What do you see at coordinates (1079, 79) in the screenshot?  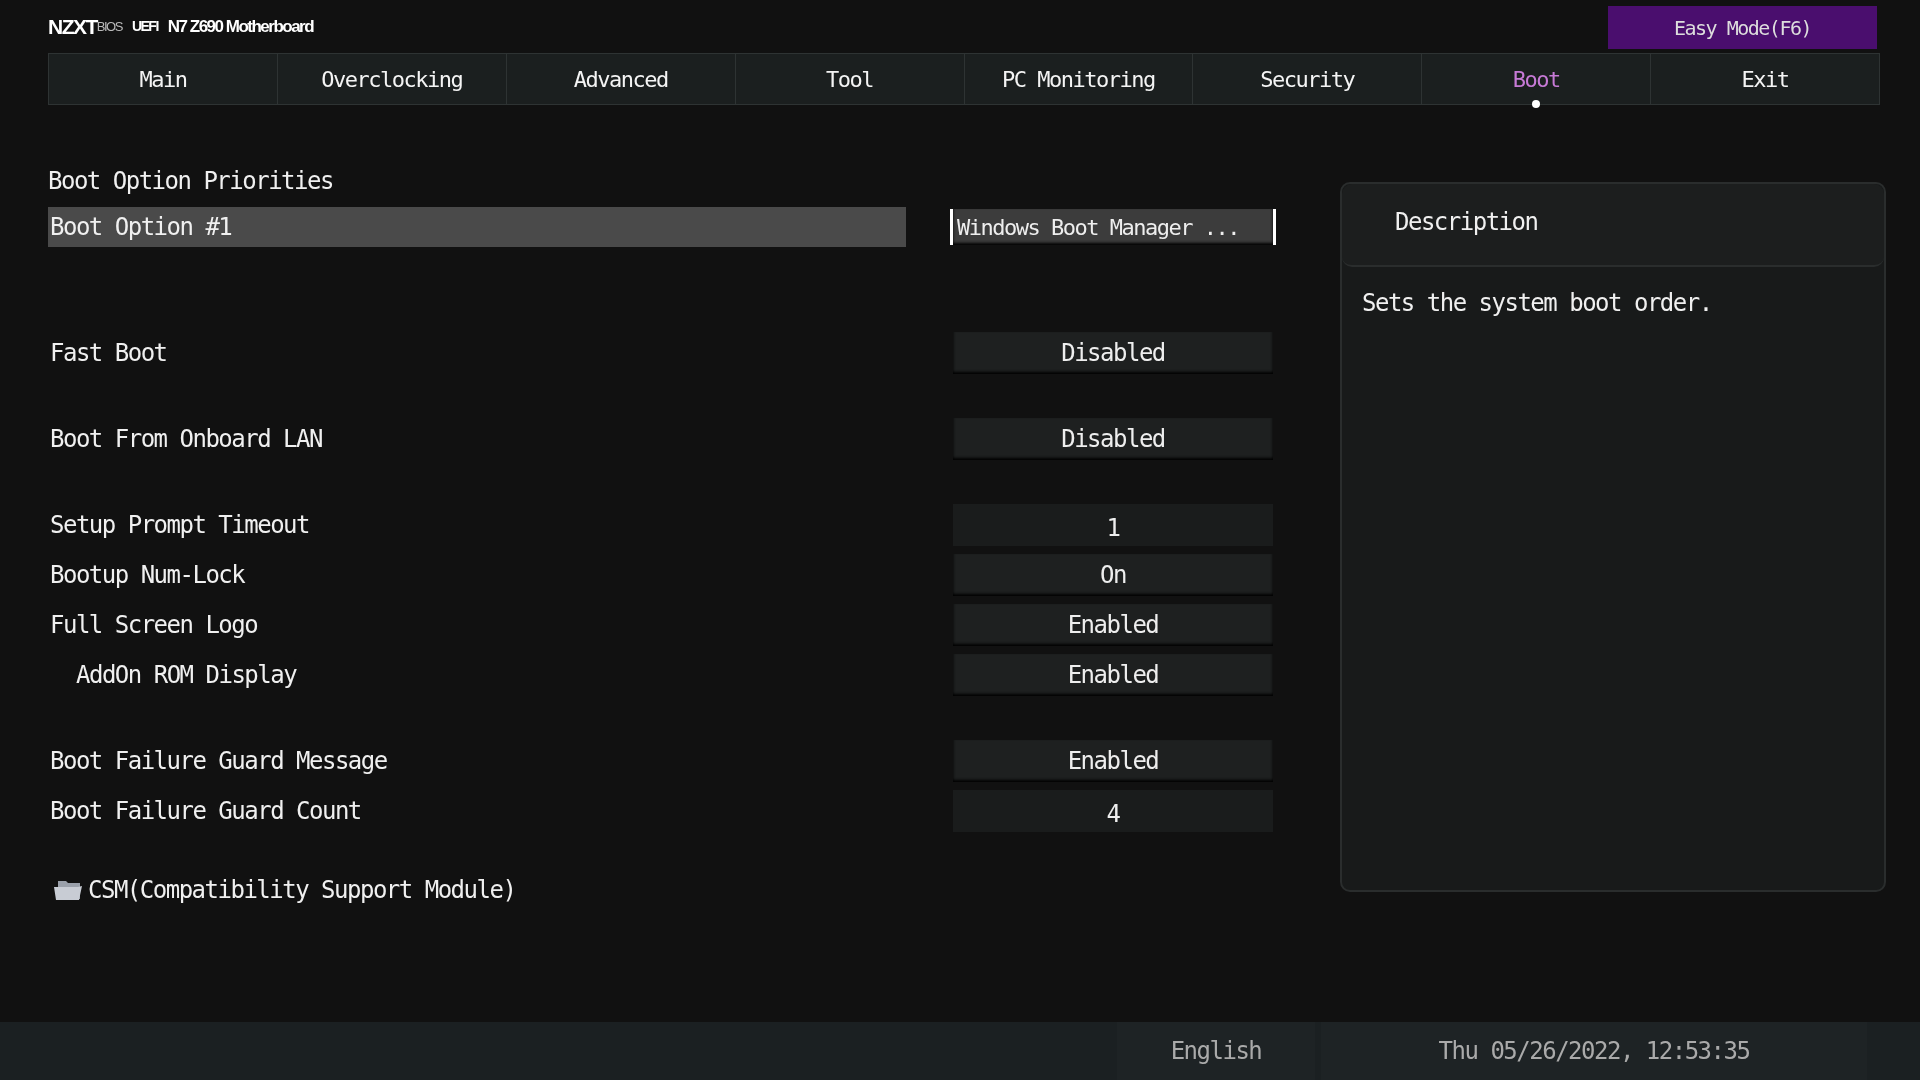 I see `tab: PC Monitoring` at bounding box center [1079, 79].